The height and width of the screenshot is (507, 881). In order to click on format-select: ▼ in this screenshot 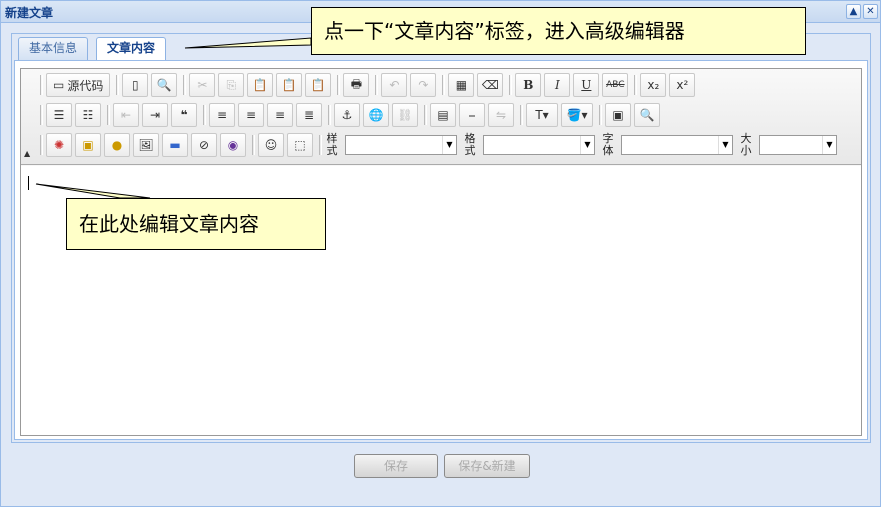, I will do `click(539, 145)`.